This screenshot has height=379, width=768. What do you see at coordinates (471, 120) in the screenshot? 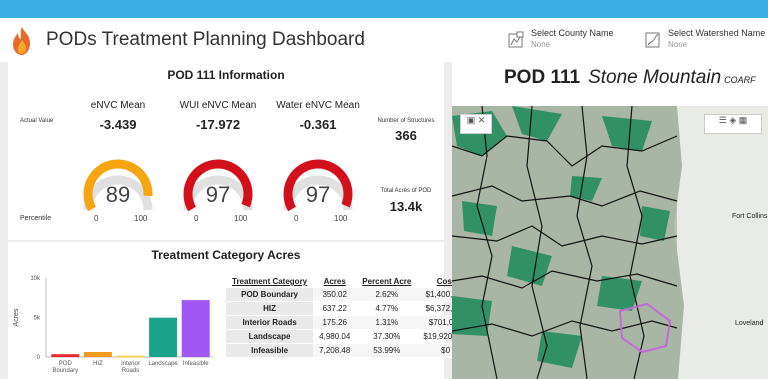
I see `map-draw-icon: ▣` at bounding box center [471, 120].